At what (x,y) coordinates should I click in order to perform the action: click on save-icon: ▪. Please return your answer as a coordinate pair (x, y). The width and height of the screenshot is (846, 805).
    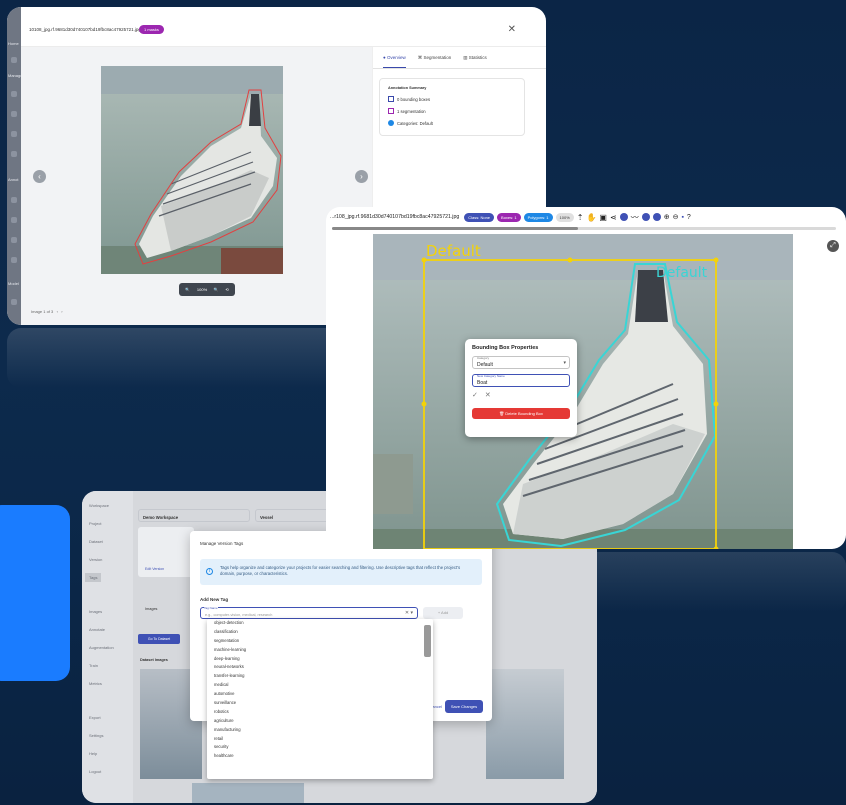
    Looking at the image, I should click on (682, 217).